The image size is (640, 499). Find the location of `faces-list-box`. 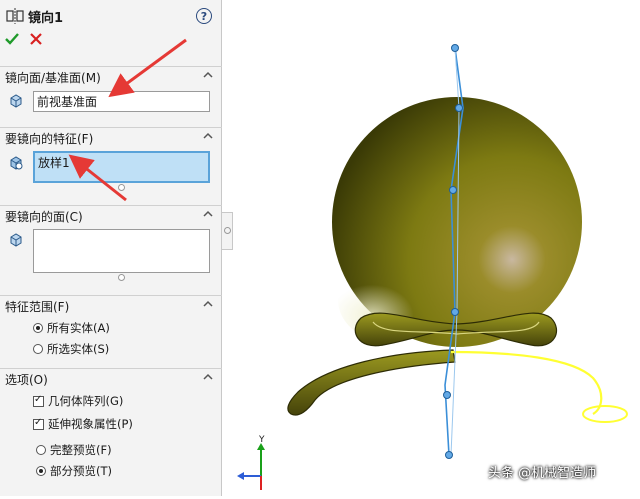

faces-list-box is located at coordinates (121, 251).